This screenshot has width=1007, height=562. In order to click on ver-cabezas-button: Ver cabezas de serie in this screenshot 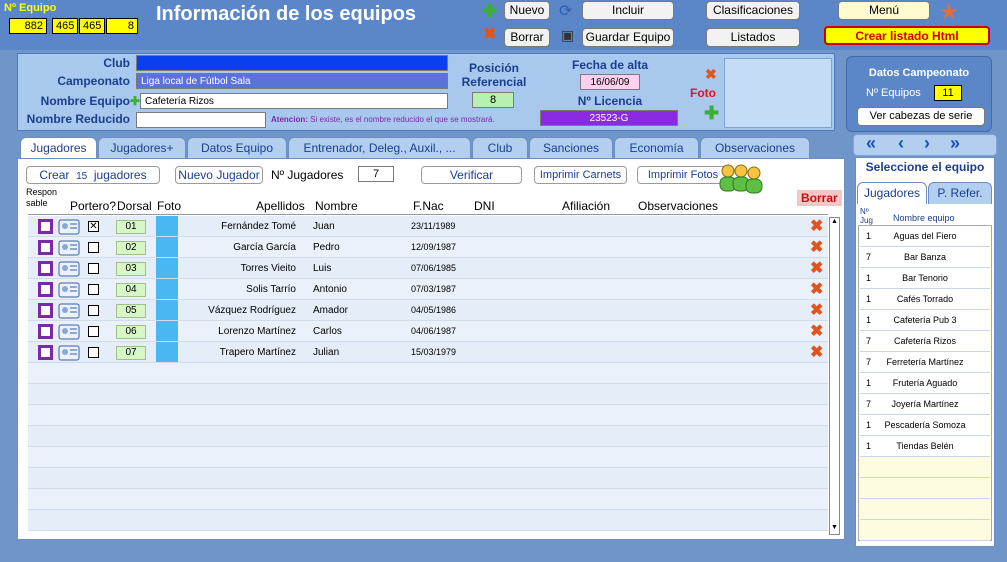, I will do `click(921, 116)`.